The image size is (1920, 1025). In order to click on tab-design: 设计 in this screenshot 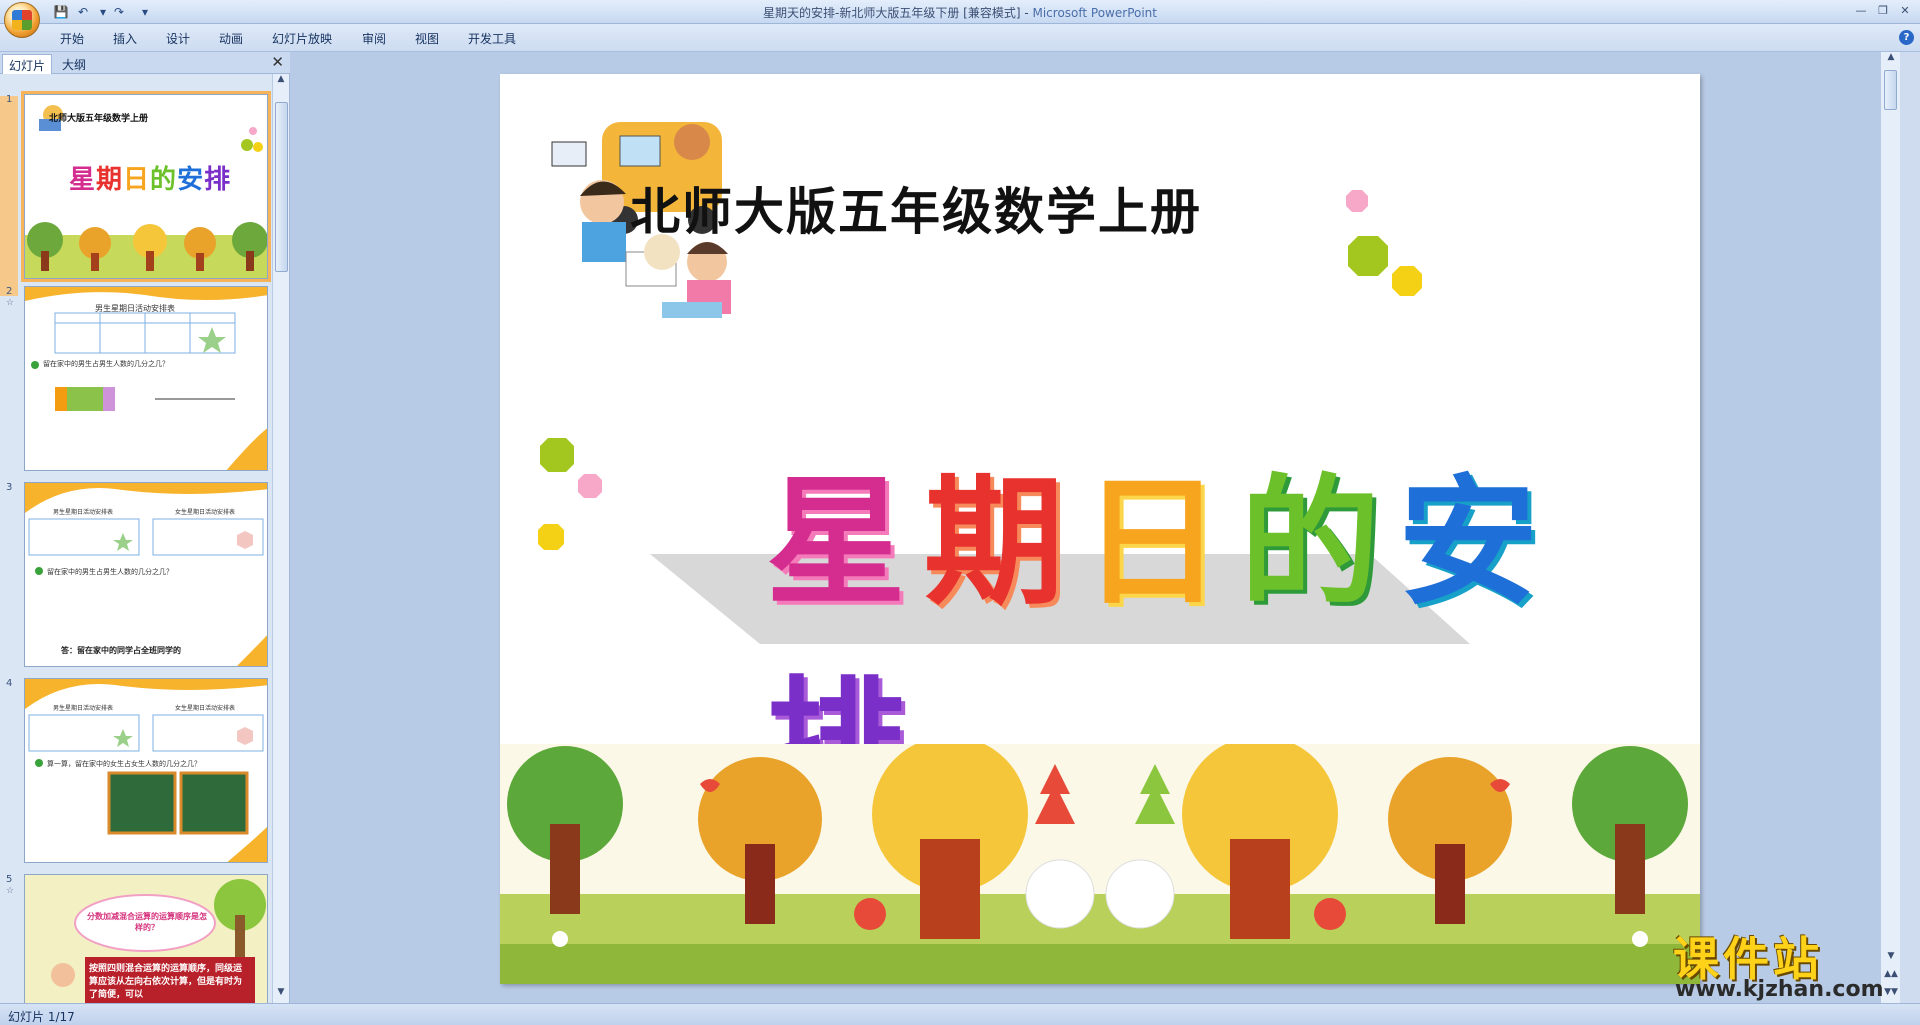, I will do `click(178, 38)`.